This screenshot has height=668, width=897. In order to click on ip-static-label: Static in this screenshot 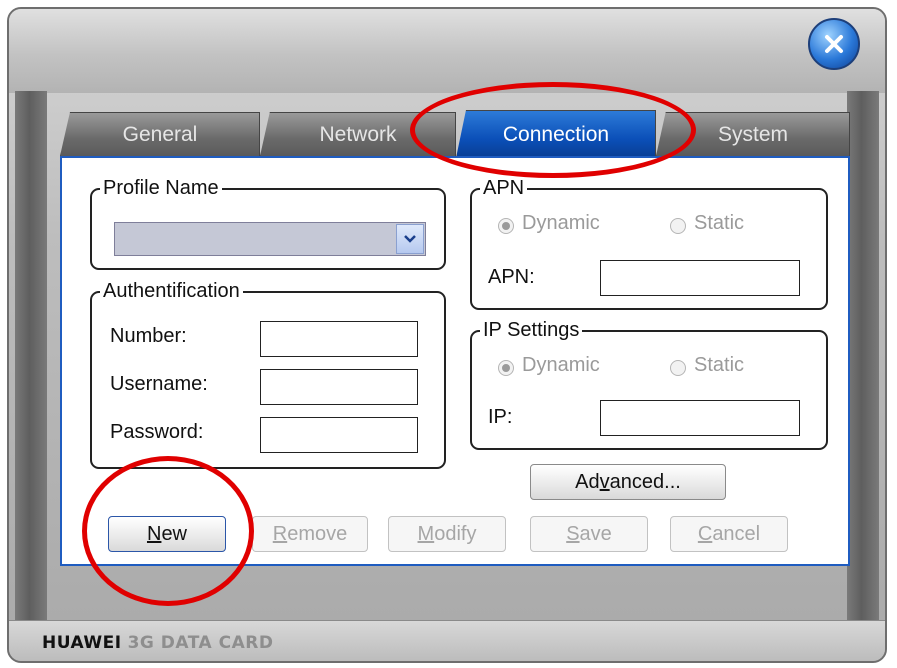, I will do `click(719, 365)`.